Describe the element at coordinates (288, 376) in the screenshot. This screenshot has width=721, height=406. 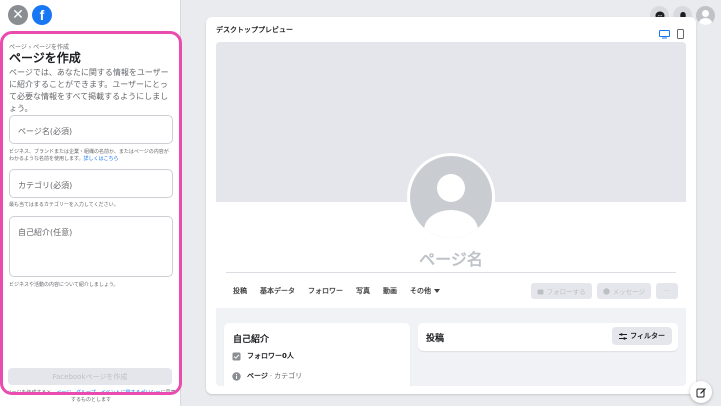
I see `intro-category: カテゴリ` at that location.